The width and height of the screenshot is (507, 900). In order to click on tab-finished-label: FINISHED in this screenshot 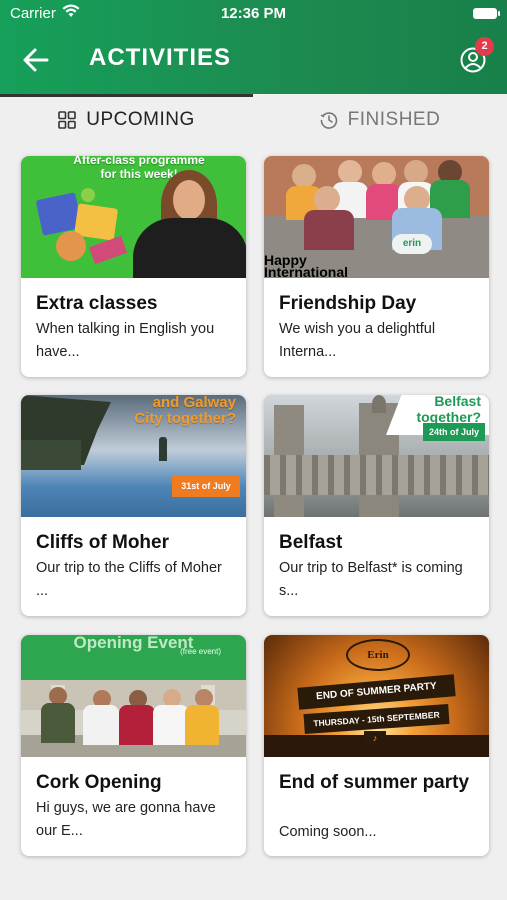, I will do `click(394, 119)`.